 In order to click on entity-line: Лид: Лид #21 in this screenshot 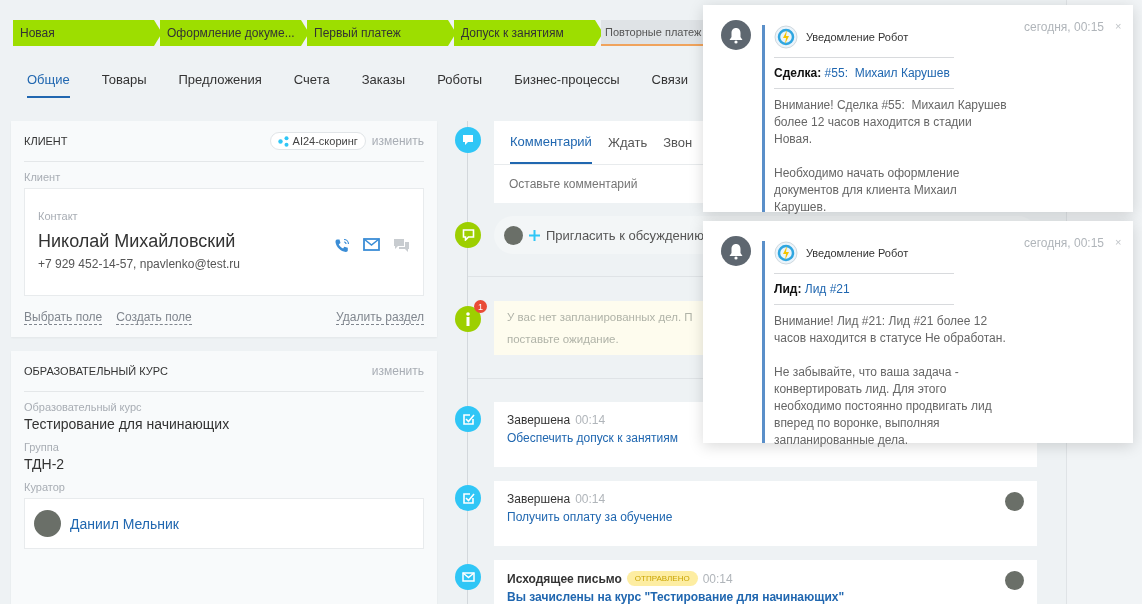, I will do `click(812, 289)`.